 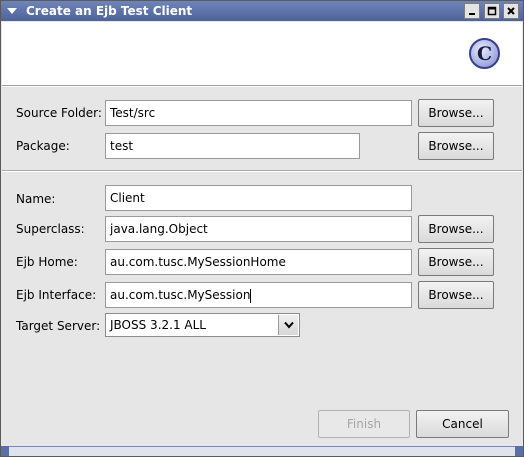 I want to click on window-title: Create an Ejb Test Client, so click(x=109, y=11).